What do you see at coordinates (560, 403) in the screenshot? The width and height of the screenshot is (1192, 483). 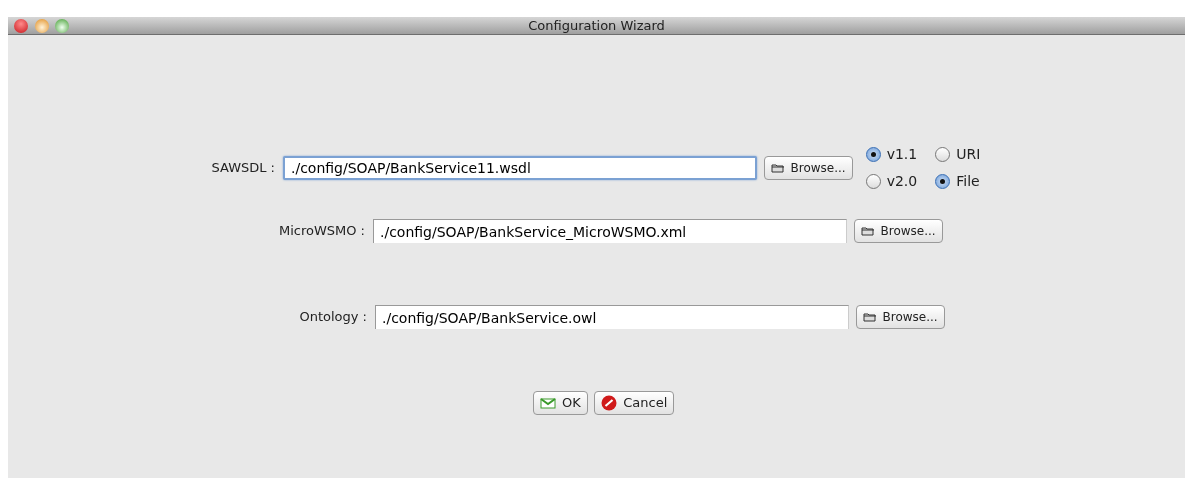 I see `ok-button: OK` at bounding box center [560, 403].